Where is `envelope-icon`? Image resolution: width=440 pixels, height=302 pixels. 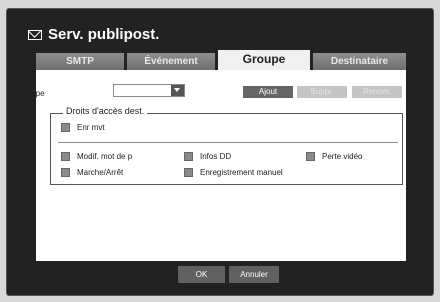
envelope-icon is located at coordinates (35, 34).